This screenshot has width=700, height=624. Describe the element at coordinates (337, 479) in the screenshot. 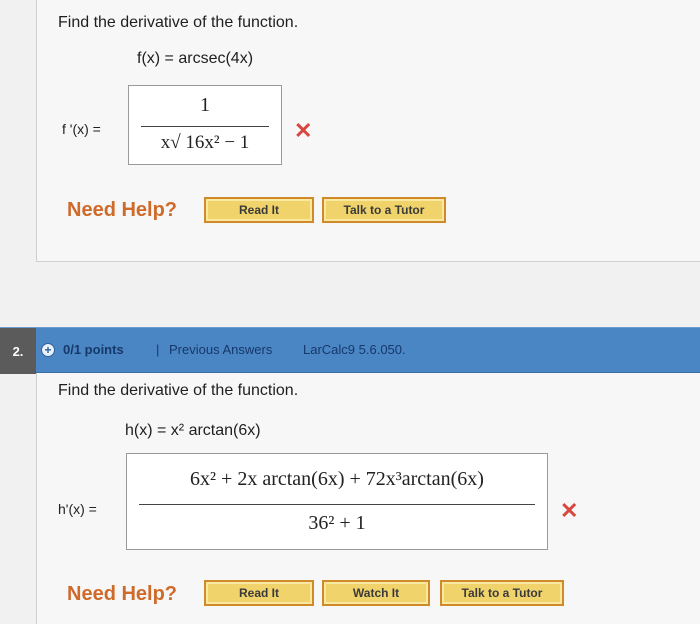

I see `answer-numerator: 6x² + 2x arctan(6x) + 72x³arctan(6x)` at that location.